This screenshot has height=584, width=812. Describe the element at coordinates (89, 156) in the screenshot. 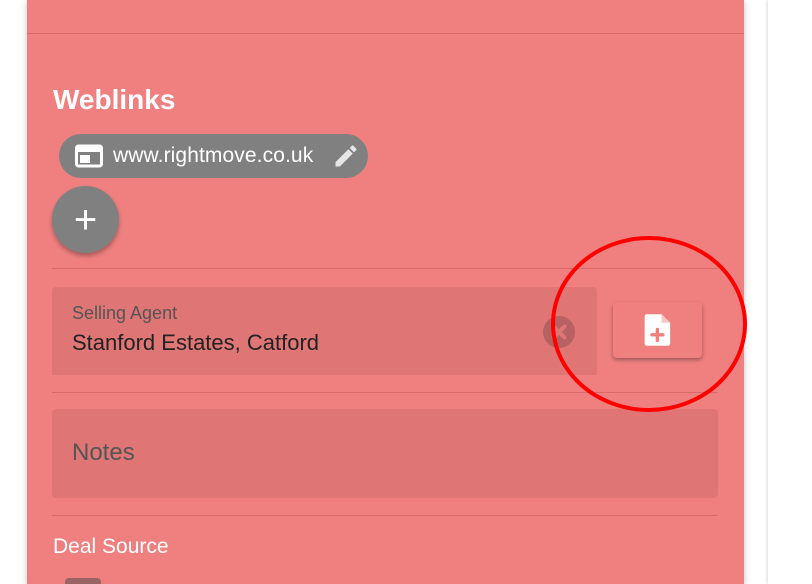

I see `web-window-icon` at that location.